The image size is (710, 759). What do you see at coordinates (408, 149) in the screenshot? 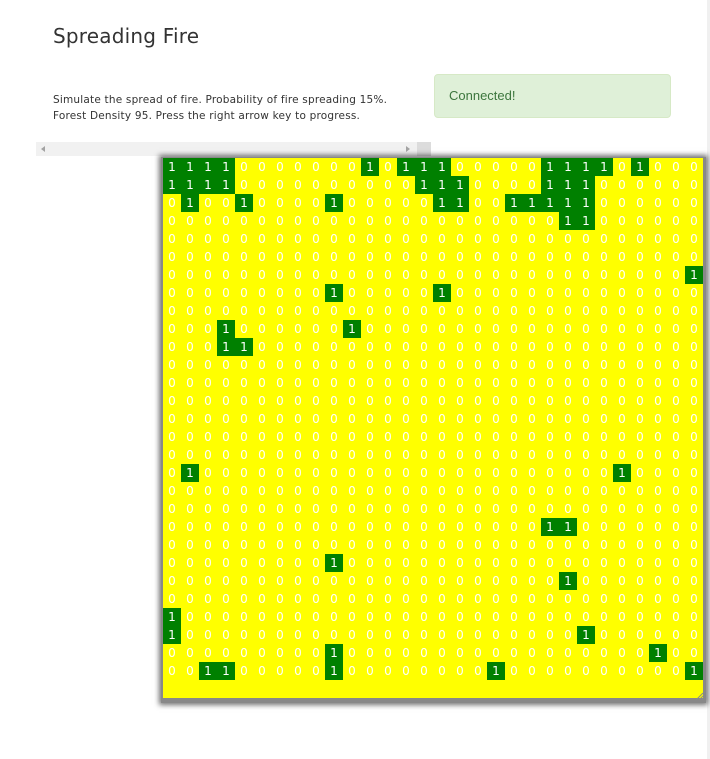
I see `scroll-right-arrow-icon` at bounding box center [408, 149].